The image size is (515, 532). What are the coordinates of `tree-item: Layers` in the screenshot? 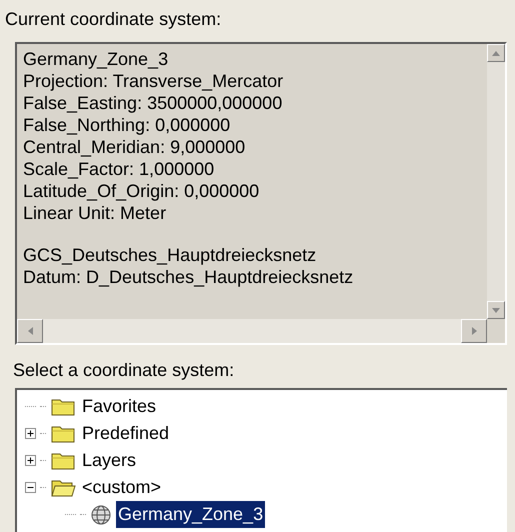 It's located at (109, 460).